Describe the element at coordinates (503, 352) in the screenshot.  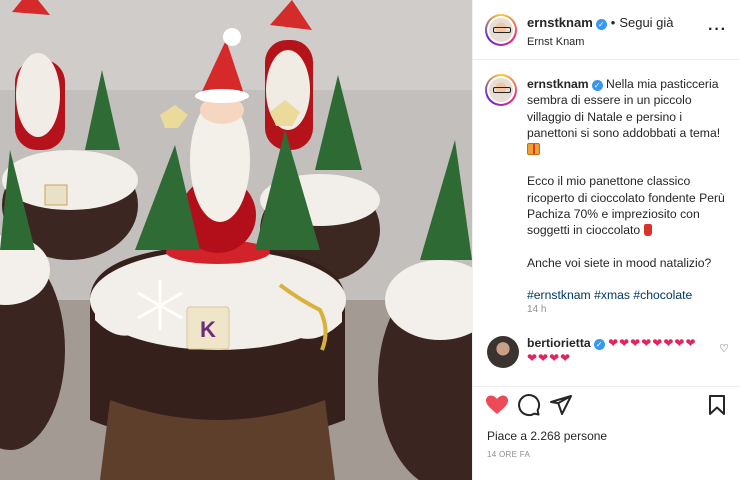
I see `commenter-avatar` at that location.